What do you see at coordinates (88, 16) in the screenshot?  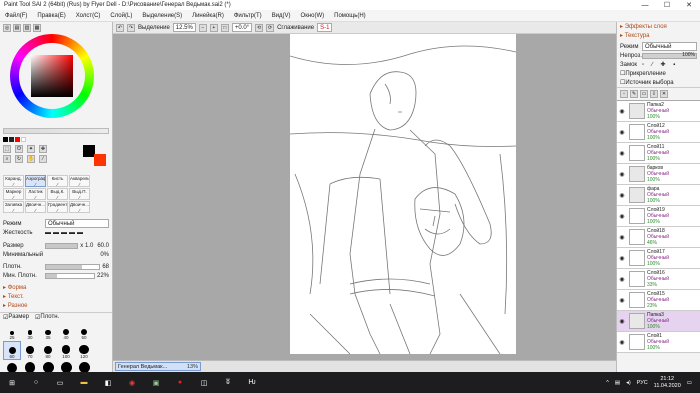 I see `menu-item: Холст(C)` at bounding box center [88, 16].